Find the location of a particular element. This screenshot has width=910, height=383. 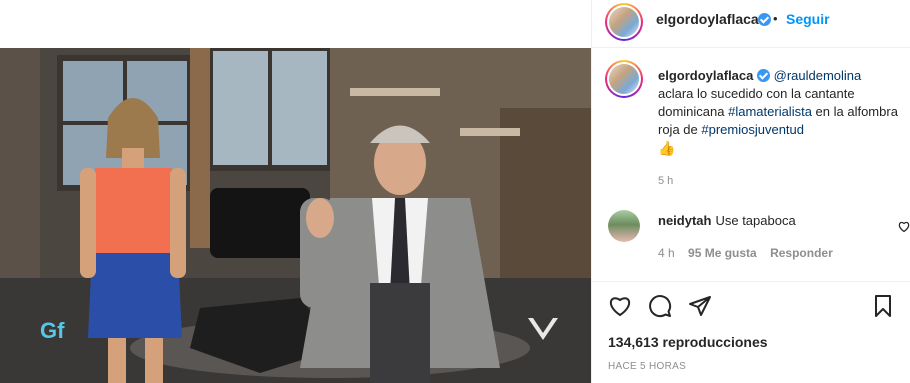

post-actions is located at coordinates (751, 303).